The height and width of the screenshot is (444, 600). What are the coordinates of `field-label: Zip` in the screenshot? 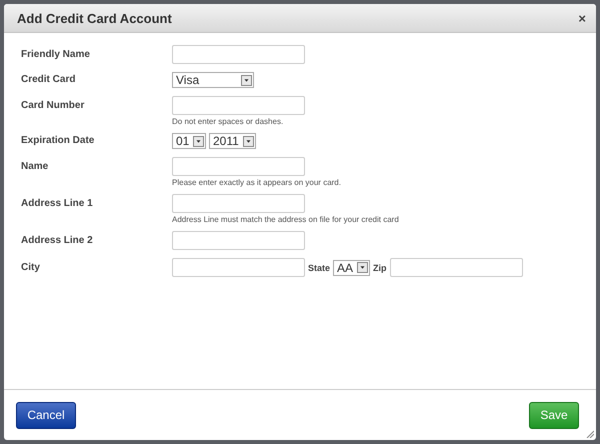 It's located at (380, 267).